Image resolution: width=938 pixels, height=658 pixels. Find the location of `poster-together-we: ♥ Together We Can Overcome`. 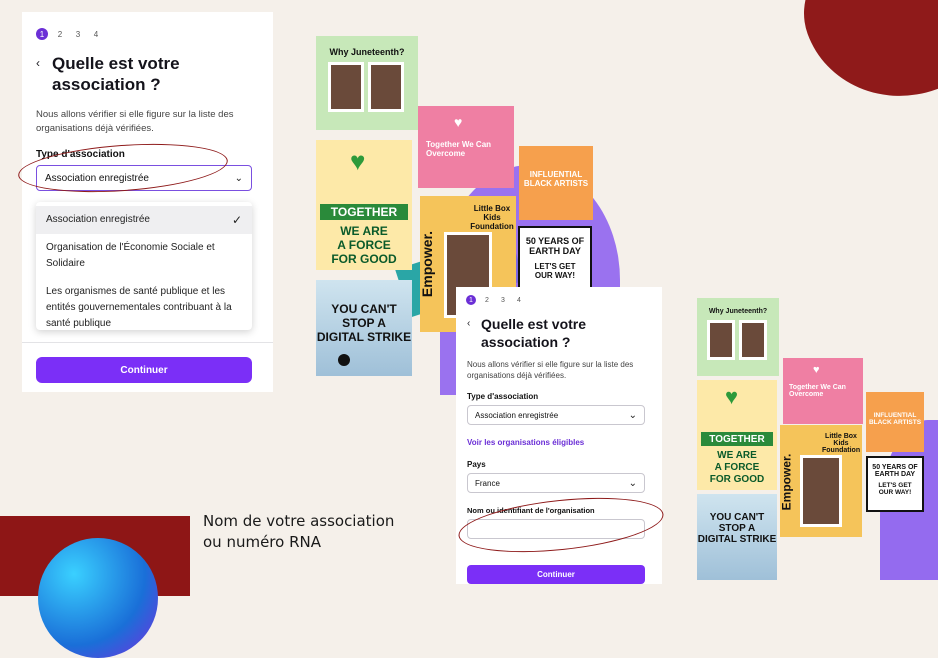

poster-together-we: ♥ Together We Can Overcome is located at coordinates (466, 147).